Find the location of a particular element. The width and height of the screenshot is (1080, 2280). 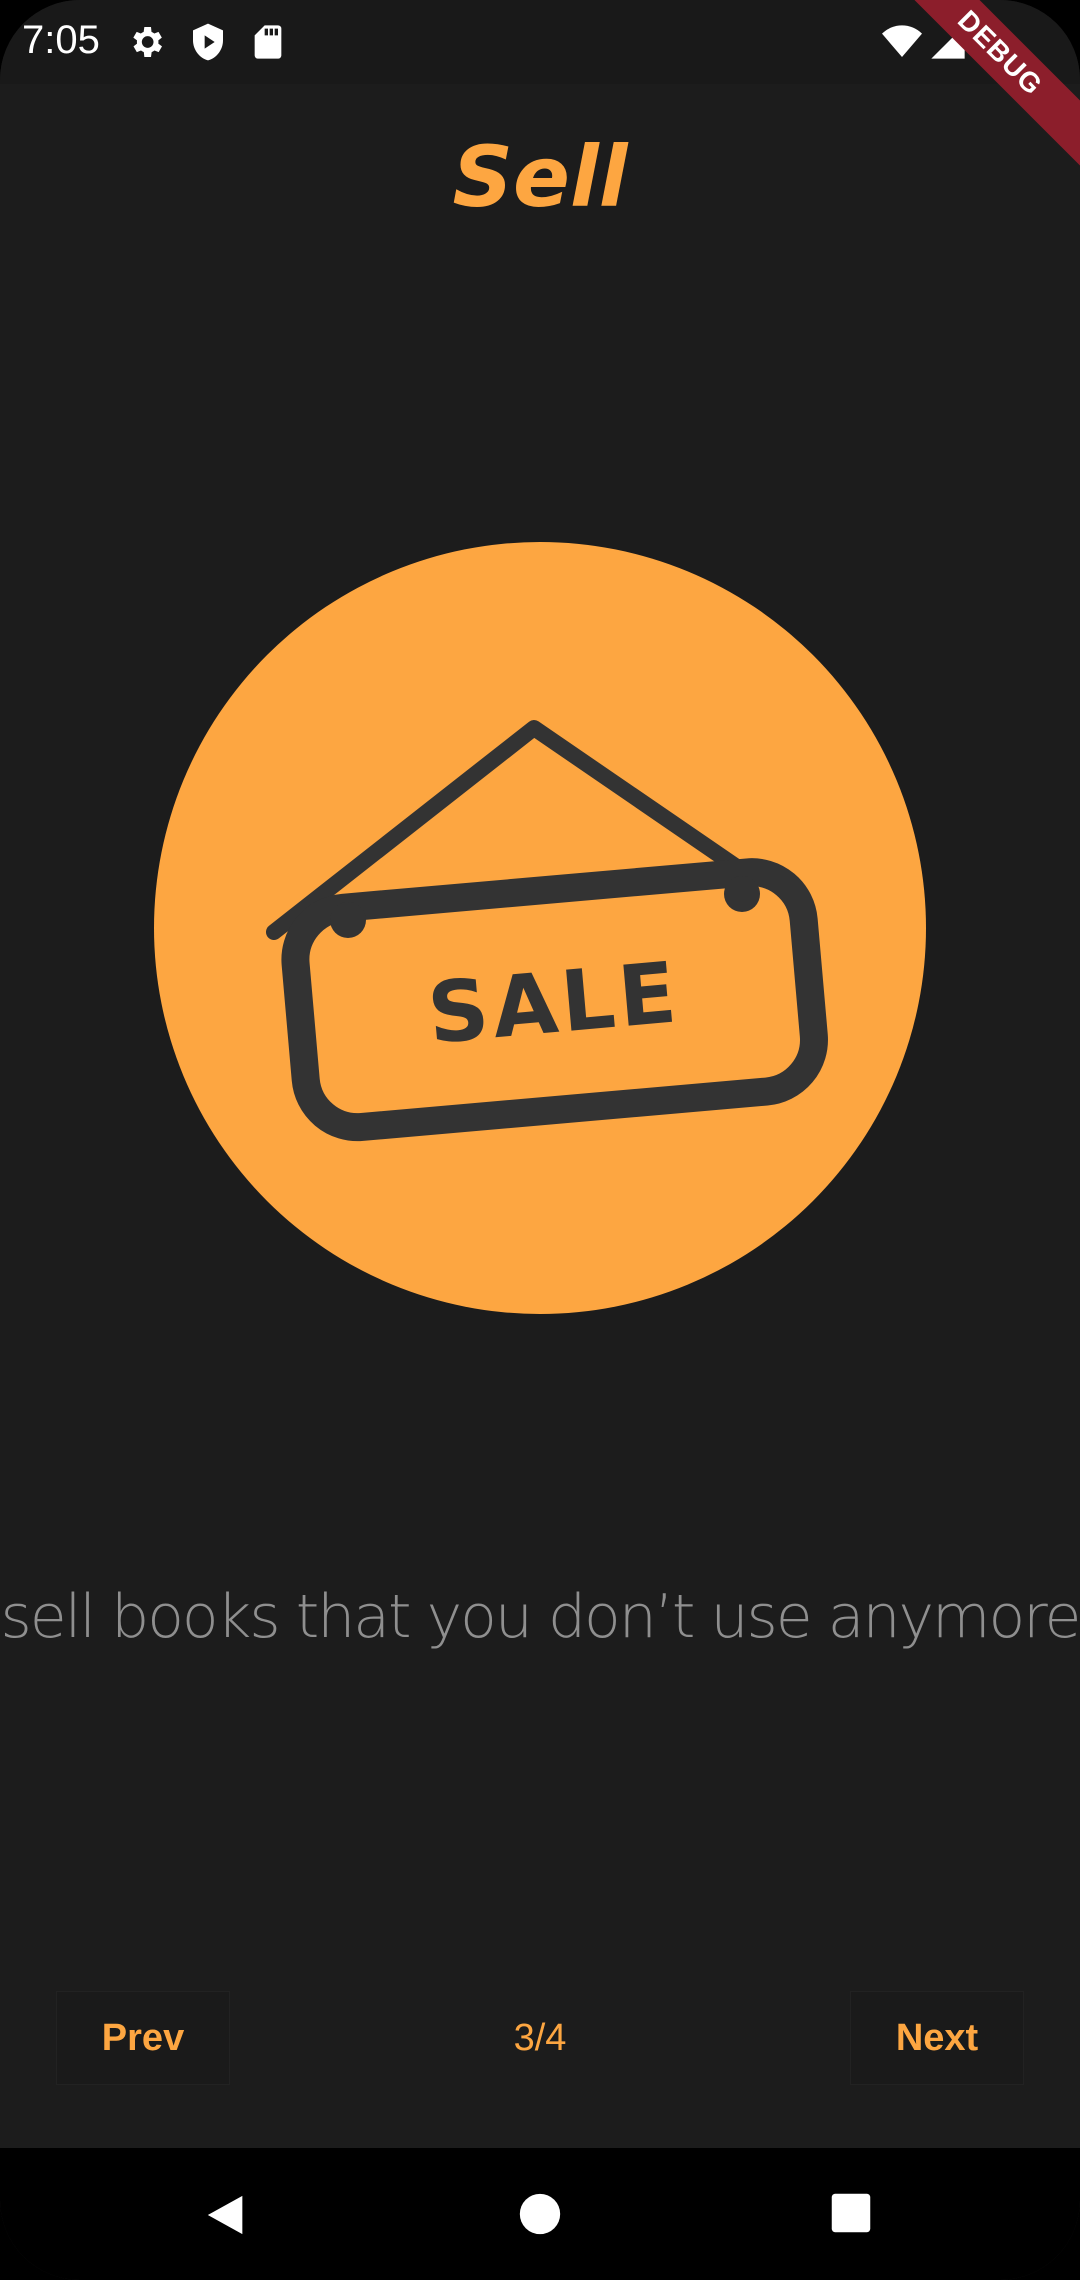

sd-card-icon is located at coordinates (268, 42).